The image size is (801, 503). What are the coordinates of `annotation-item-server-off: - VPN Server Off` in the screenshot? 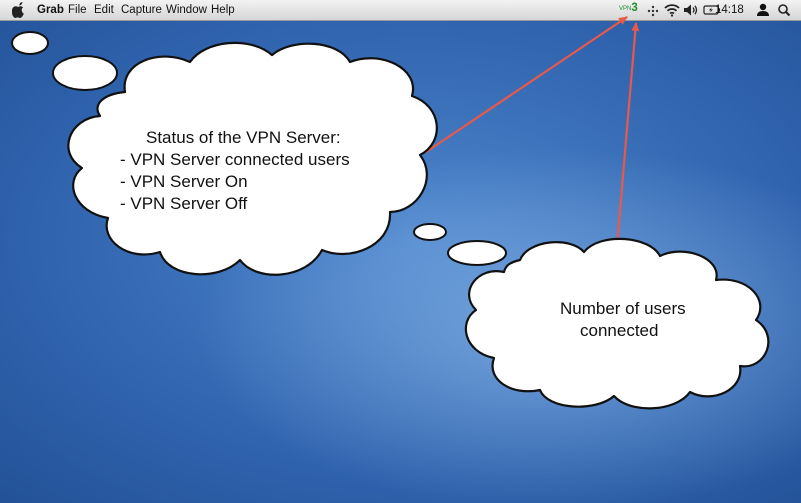 It's located at (184, 203).